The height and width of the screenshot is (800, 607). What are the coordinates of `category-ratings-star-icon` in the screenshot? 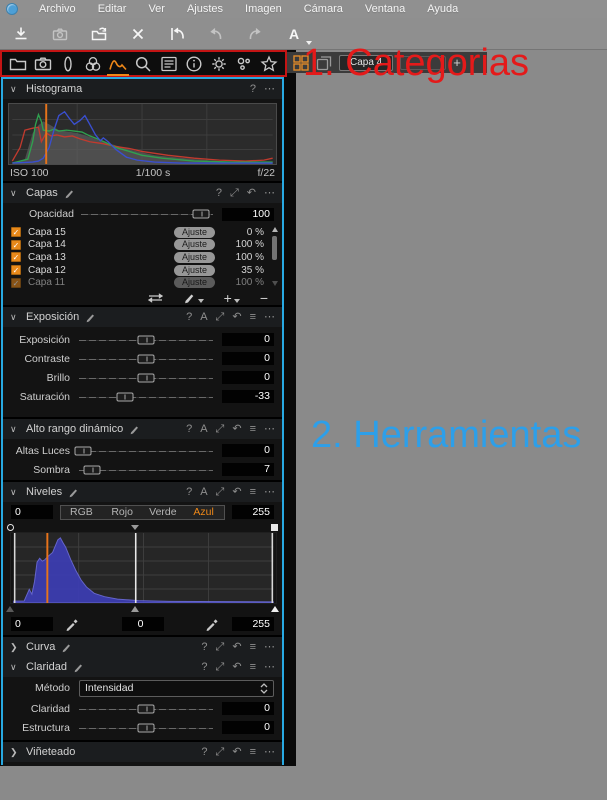 It's located at (269, 64).